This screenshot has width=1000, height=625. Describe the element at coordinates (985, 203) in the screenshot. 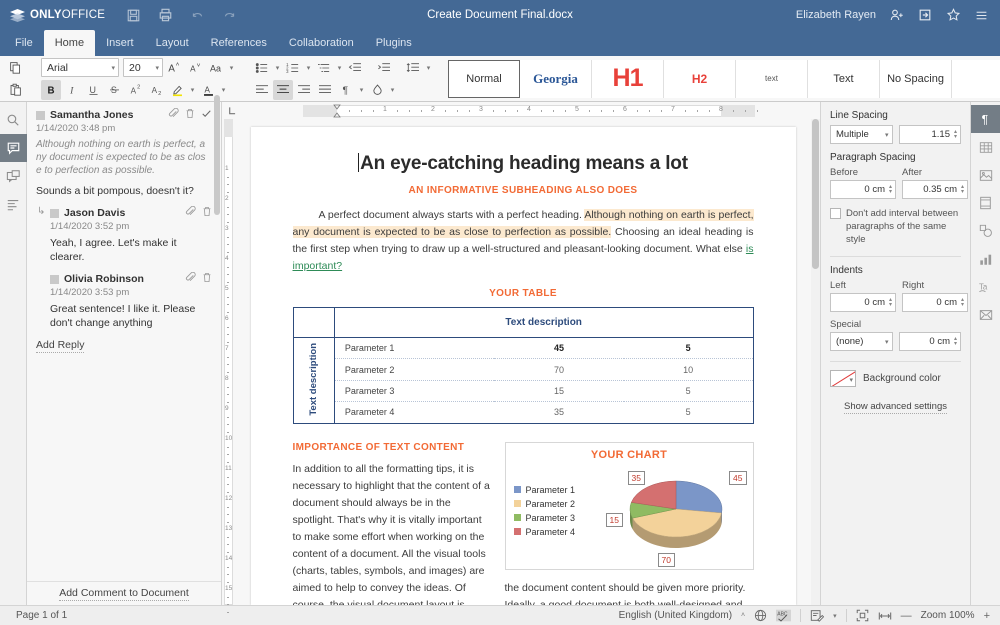

I see `header-footer-settings-icon` at that location.